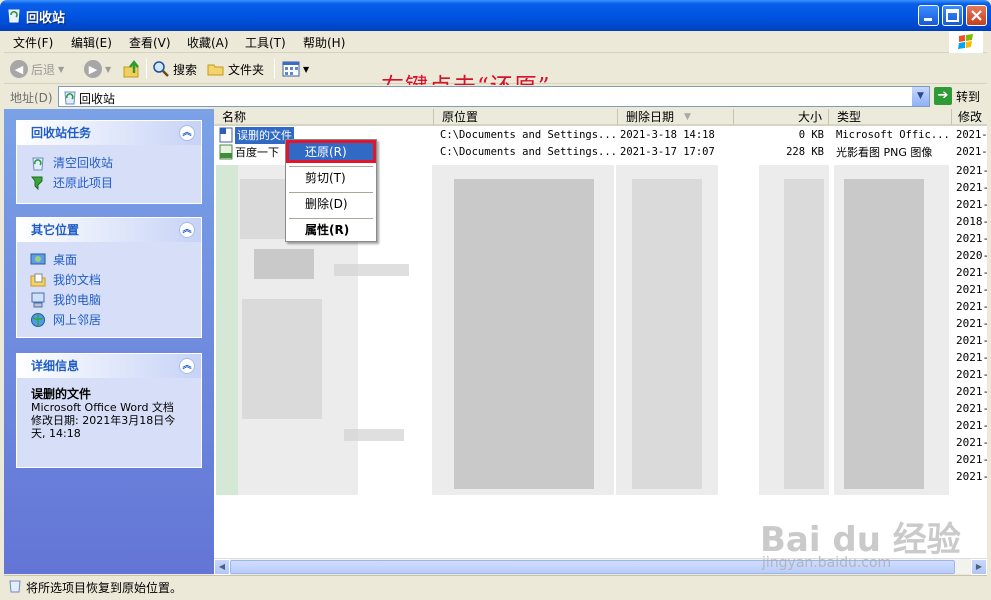 Image resolution: width=991 pixels, height=600 pixels. I want to click on place-desktop: 桌面, so click(109, 260).